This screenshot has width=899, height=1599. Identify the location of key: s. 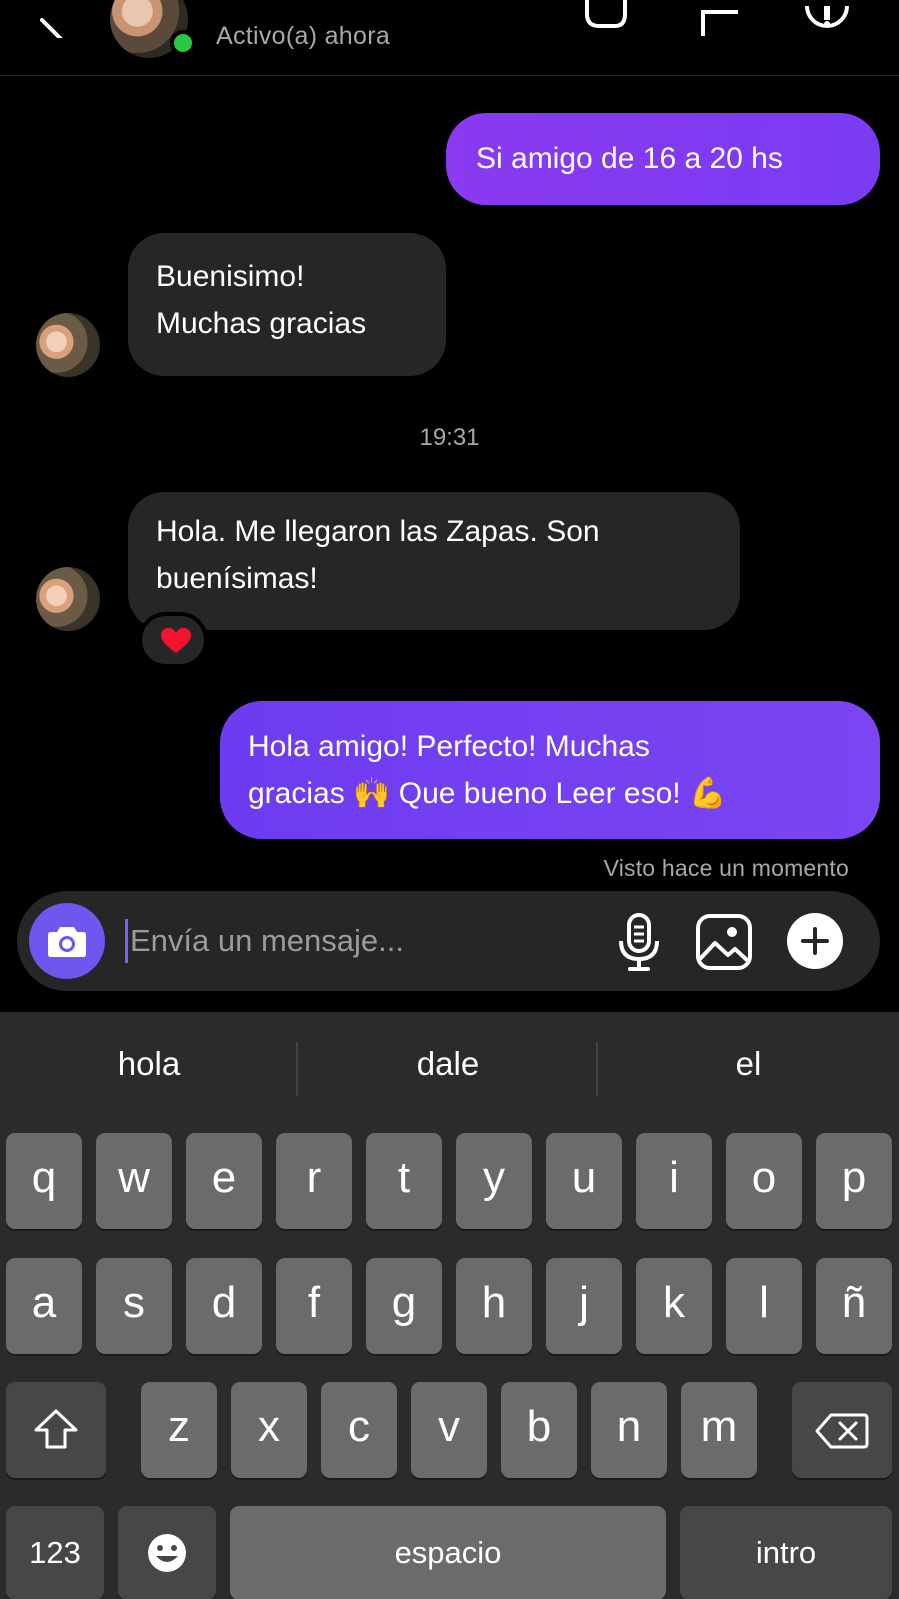
(134, 1306).